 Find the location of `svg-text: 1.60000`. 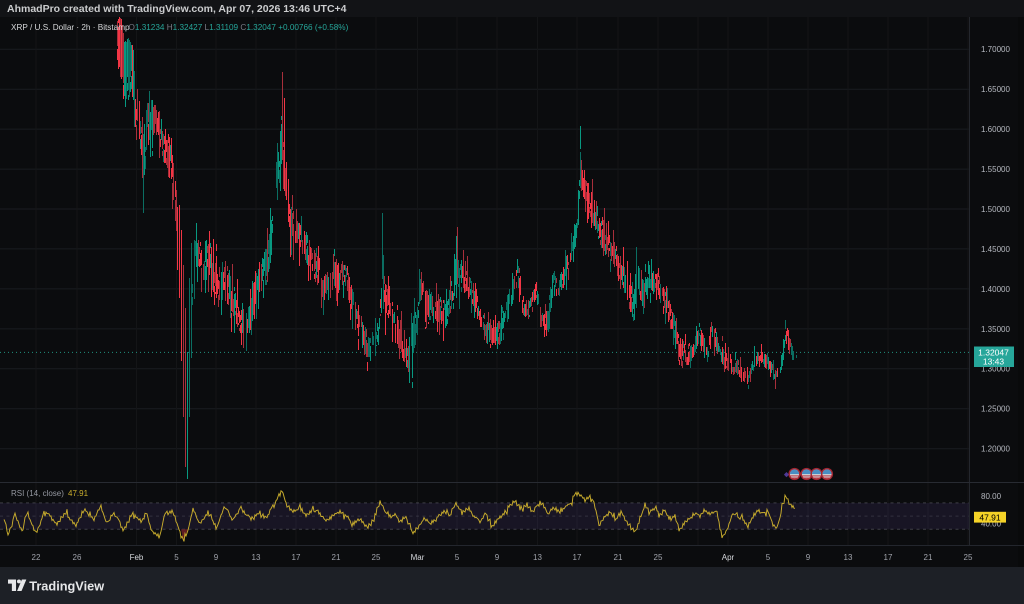

svg-text: 1.60000 is located at coordinates (995, 129).